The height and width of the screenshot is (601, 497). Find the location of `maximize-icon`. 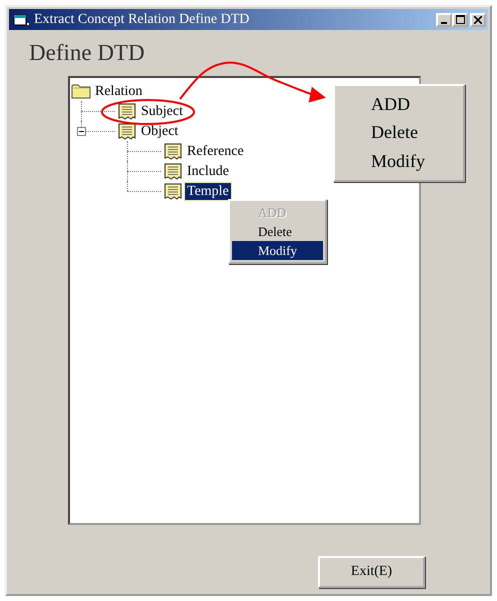

maximize-icon is located at coordinates (460, 19).